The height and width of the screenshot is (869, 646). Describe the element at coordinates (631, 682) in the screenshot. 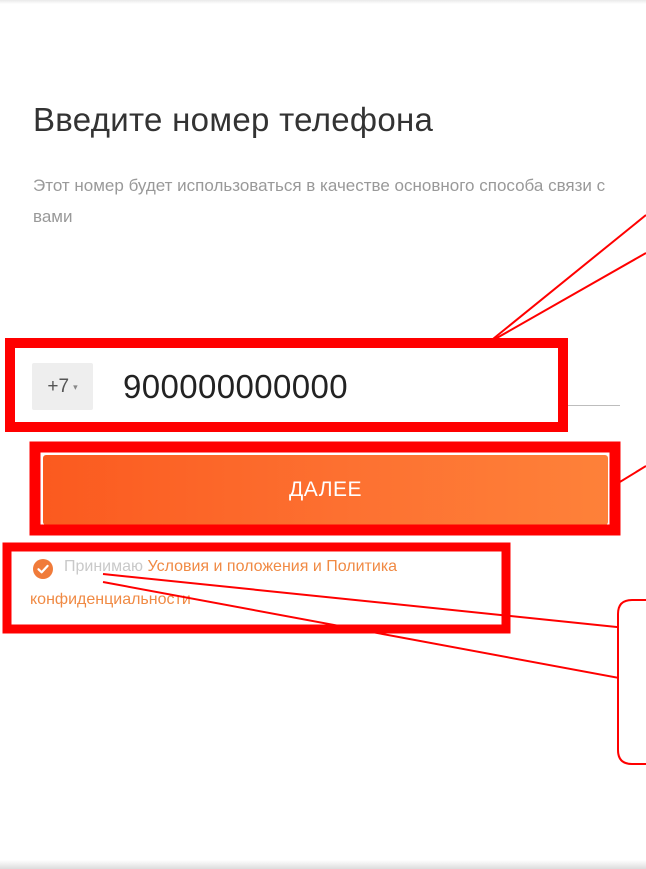

I see `callout-bubble` at that location.